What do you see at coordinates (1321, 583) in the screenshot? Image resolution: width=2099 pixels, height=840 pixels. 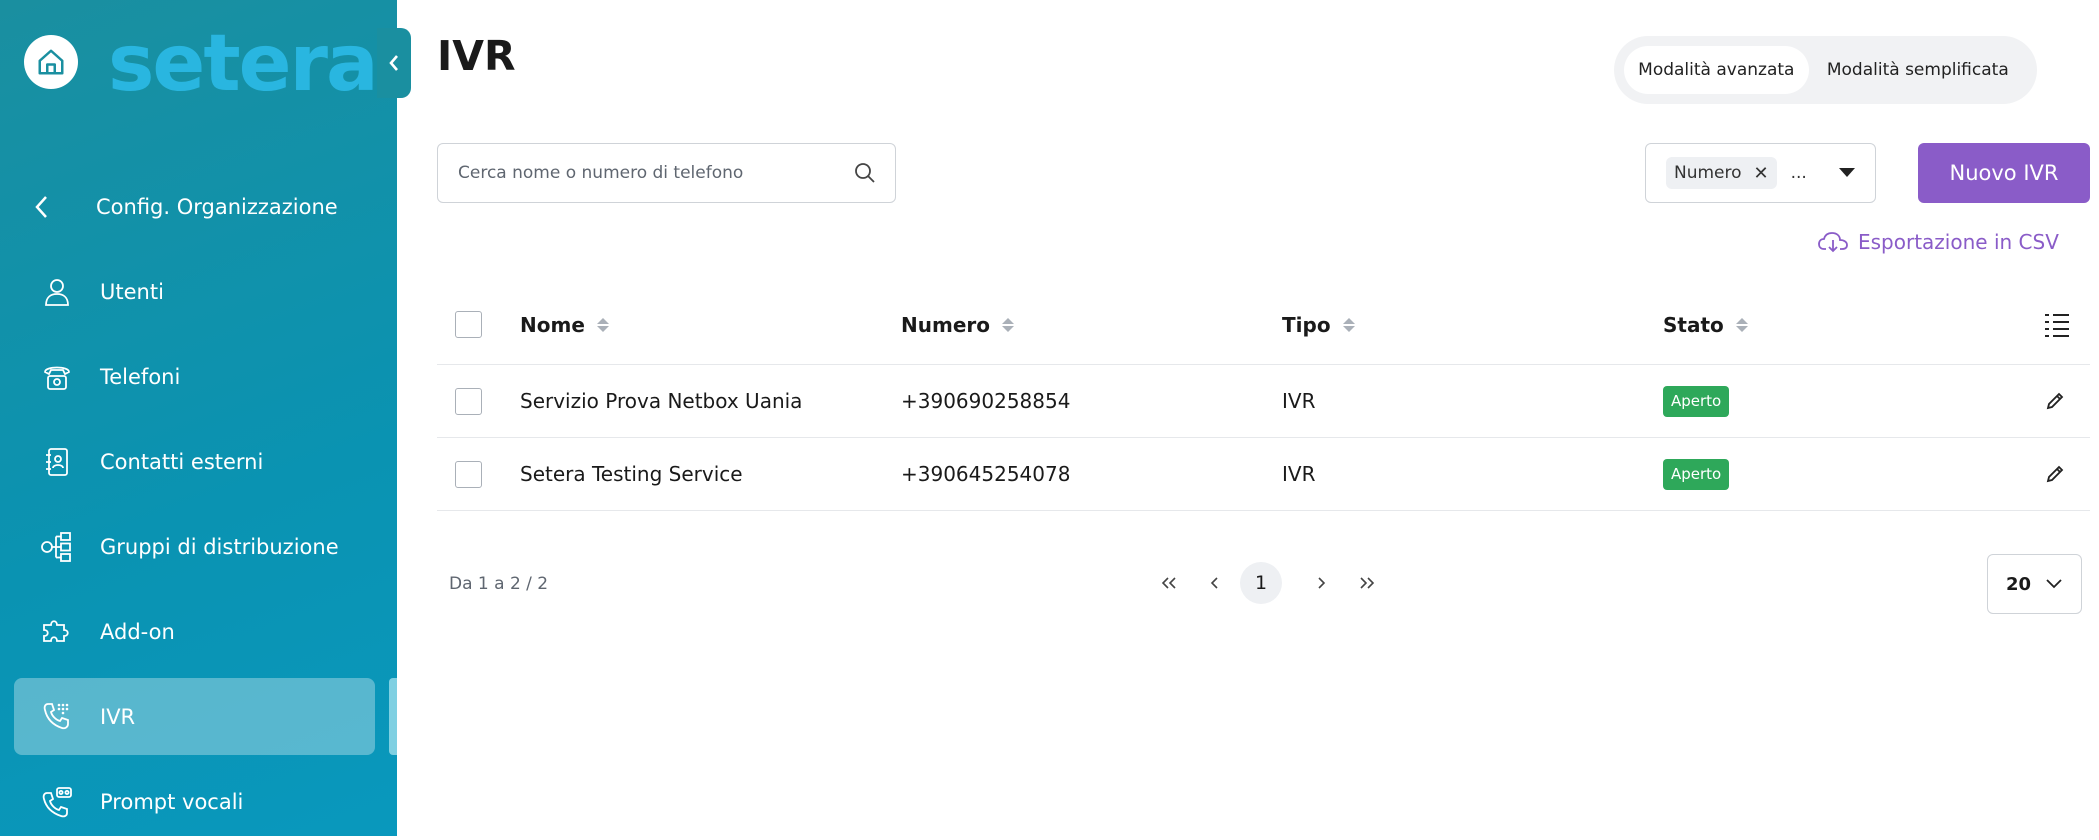 I see `next-page-icon` at bounding box center [1321, 583].